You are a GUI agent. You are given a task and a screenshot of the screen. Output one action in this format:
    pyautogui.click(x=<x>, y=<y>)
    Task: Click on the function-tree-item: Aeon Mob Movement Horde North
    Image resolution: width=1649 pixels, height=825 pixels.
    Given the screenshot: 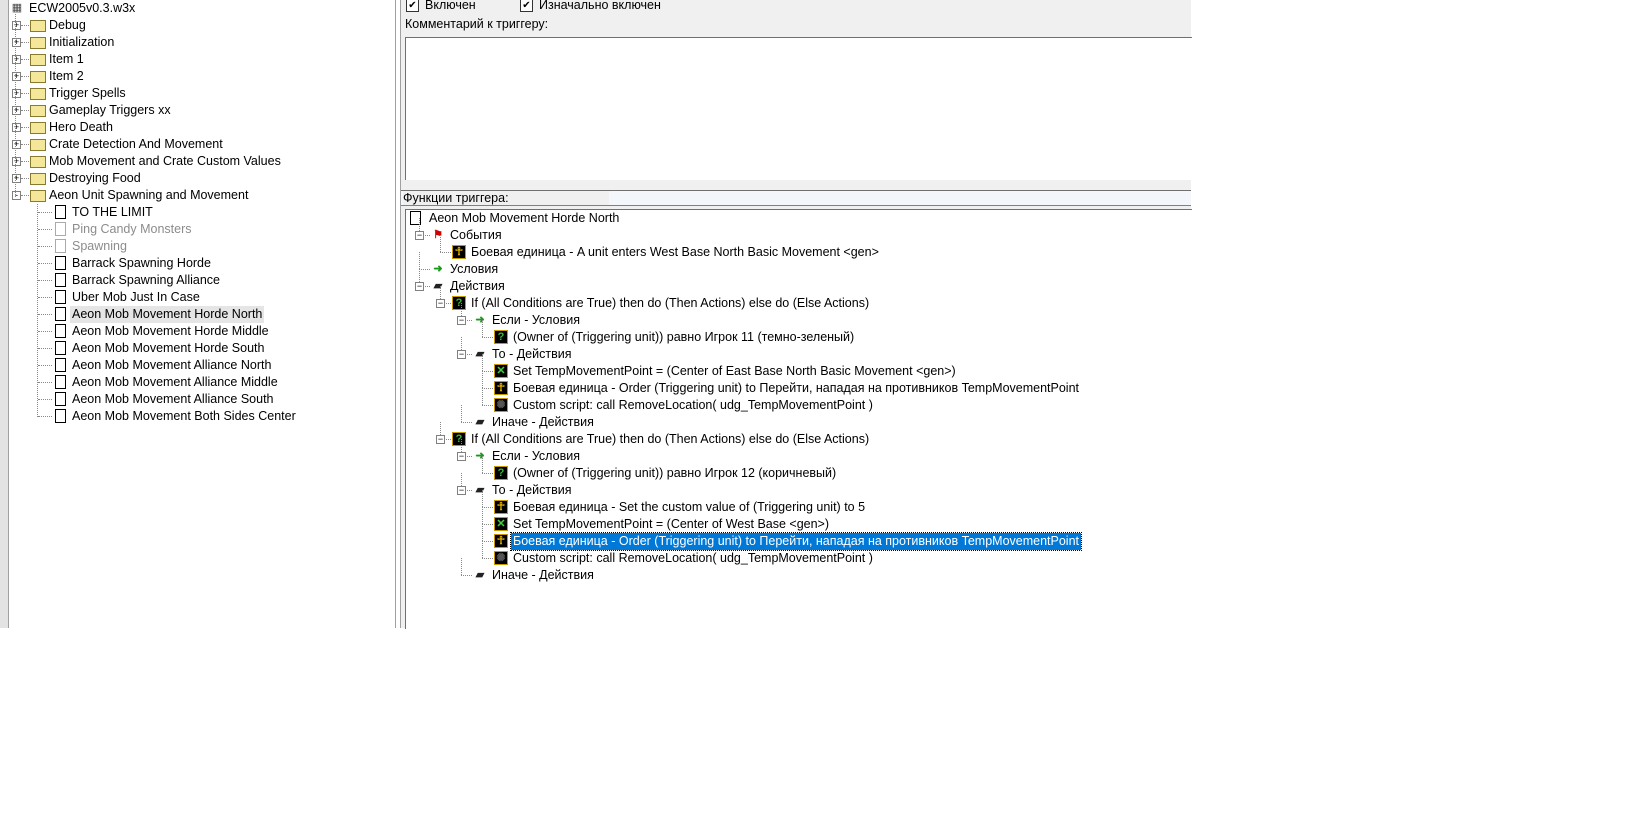 What is the action you would take?
    pyautogui.click(x=798, y=218)
    